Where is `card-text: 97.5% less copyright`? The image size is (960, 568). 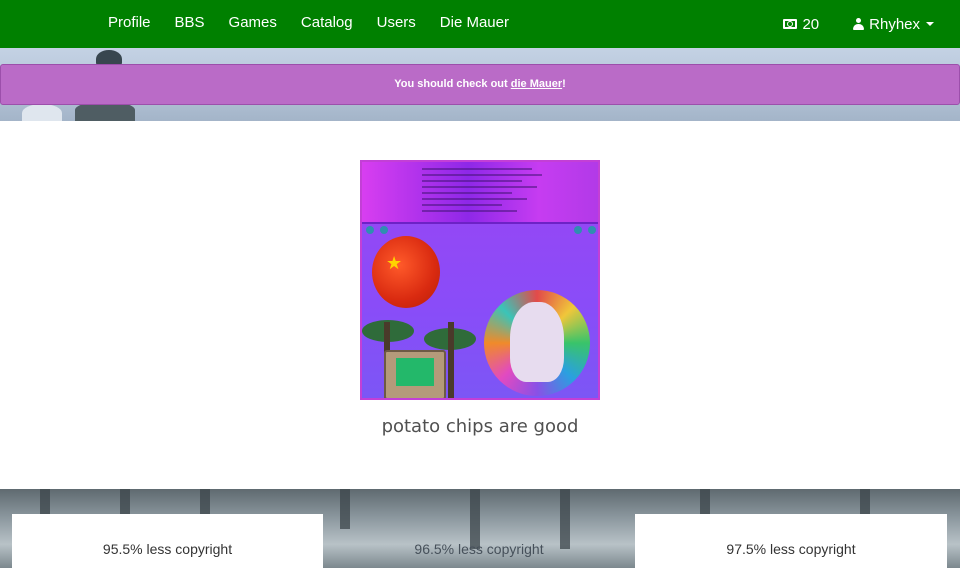 card-text: 97.5% less copyright is located at coordinates (791, 549).